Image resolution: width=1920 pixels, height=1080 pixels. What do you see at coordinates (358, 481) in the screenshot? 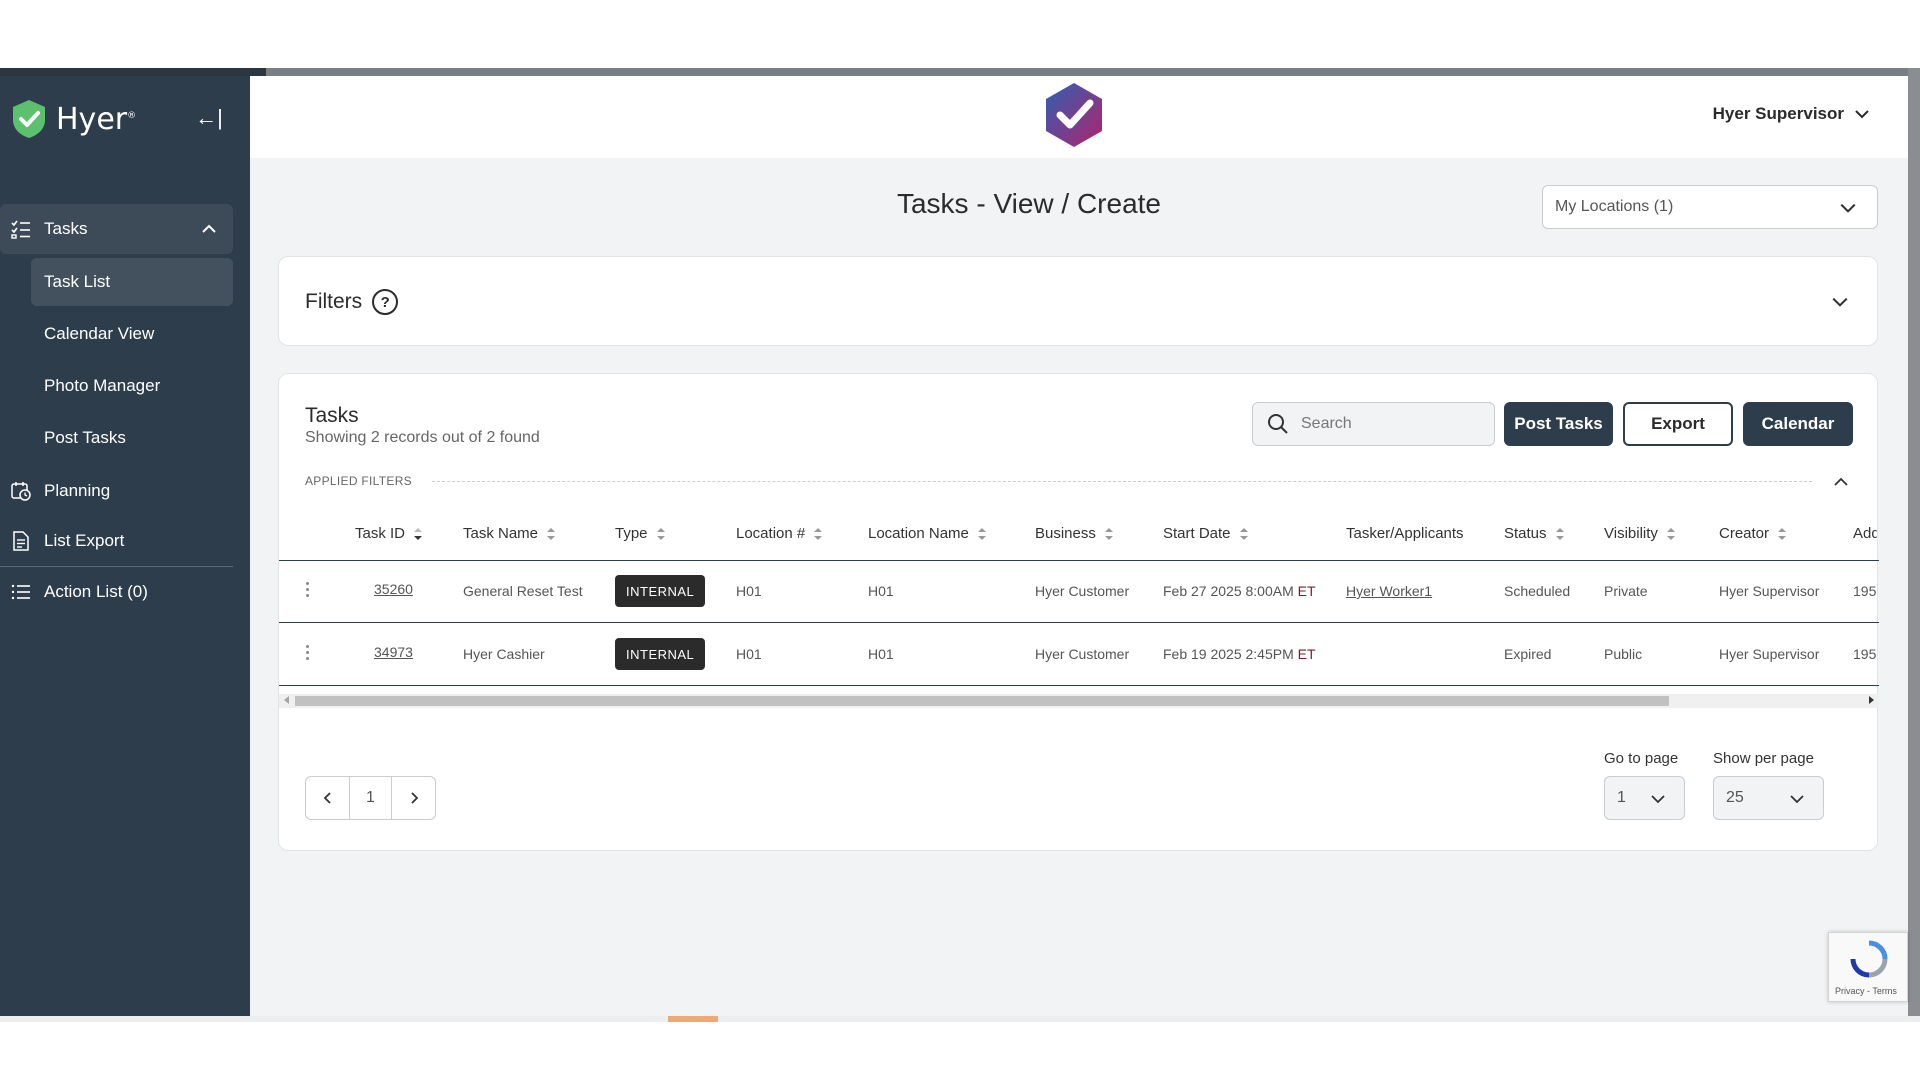
I see `applied-filters-label: APPLIED FILTERS` at bounding box center [358, 481].